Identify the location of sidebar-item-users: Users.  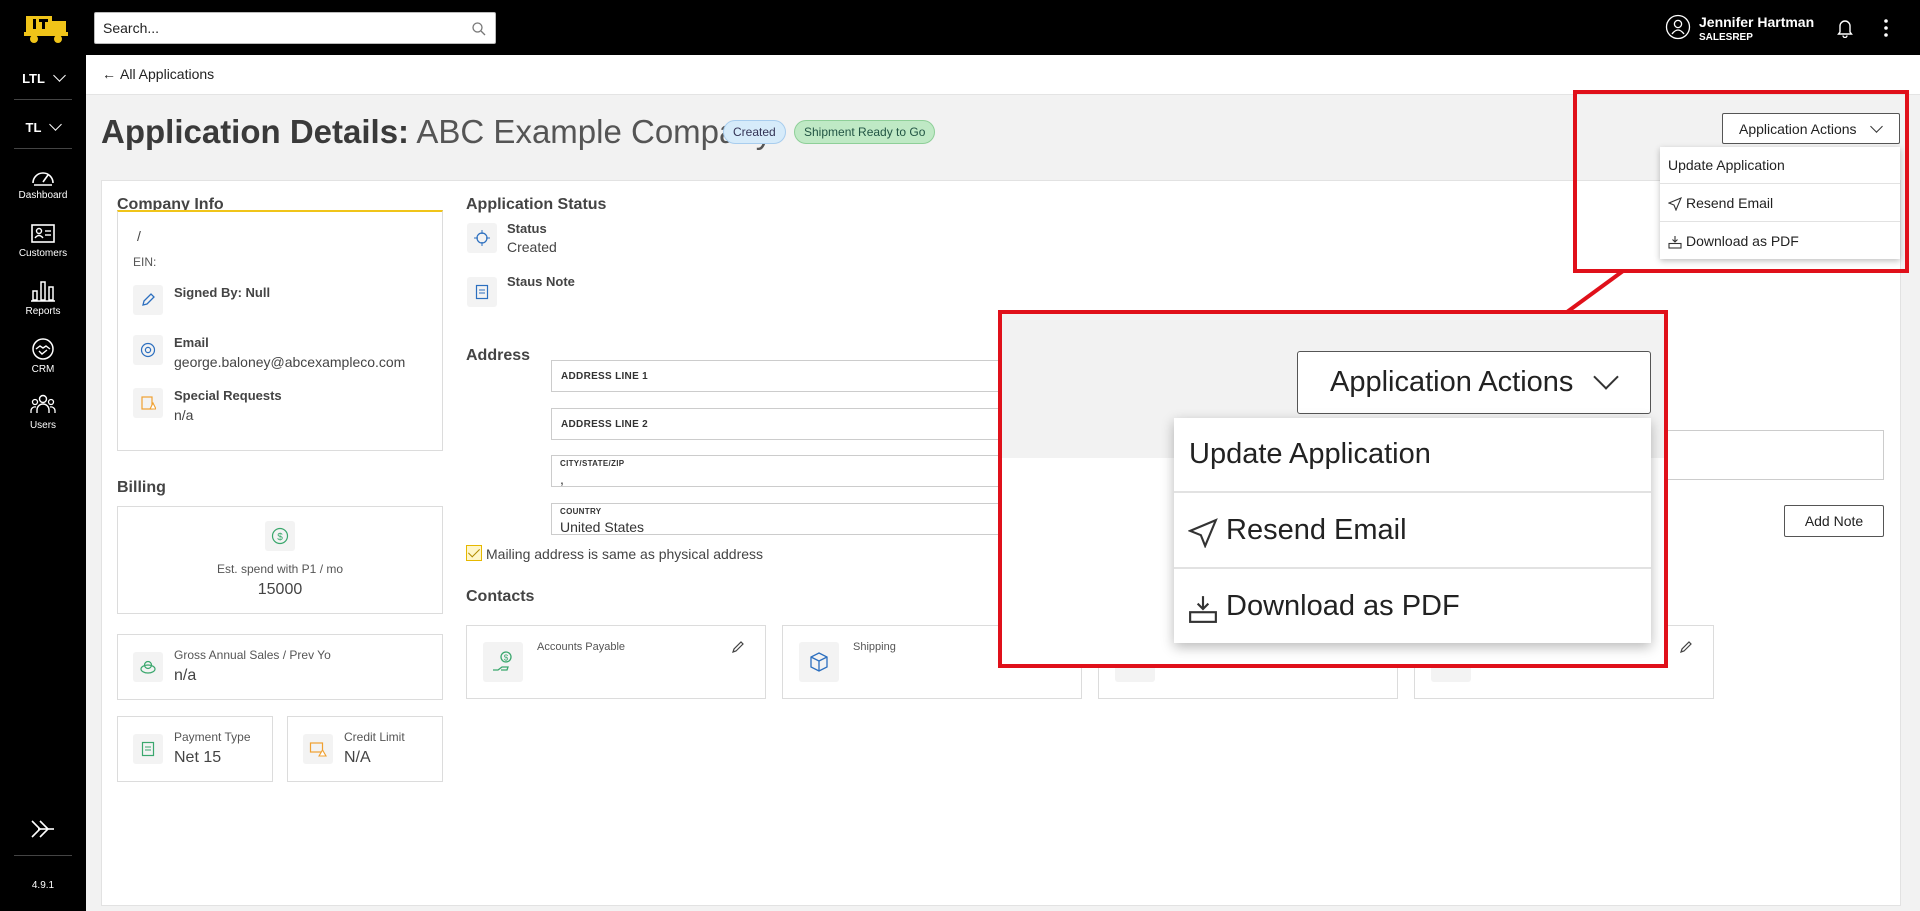
(43, 412).